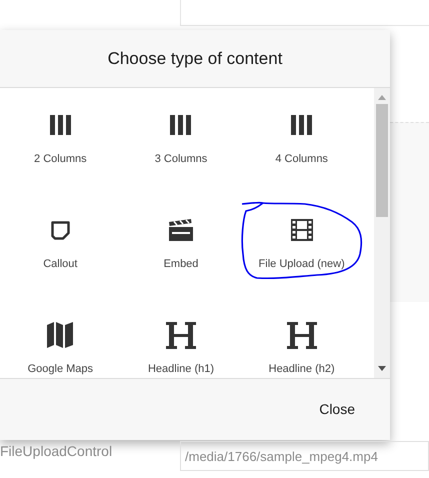  Describe the element at coordinates (60, 335) in the screenshot. I see `map-icon` at that location.